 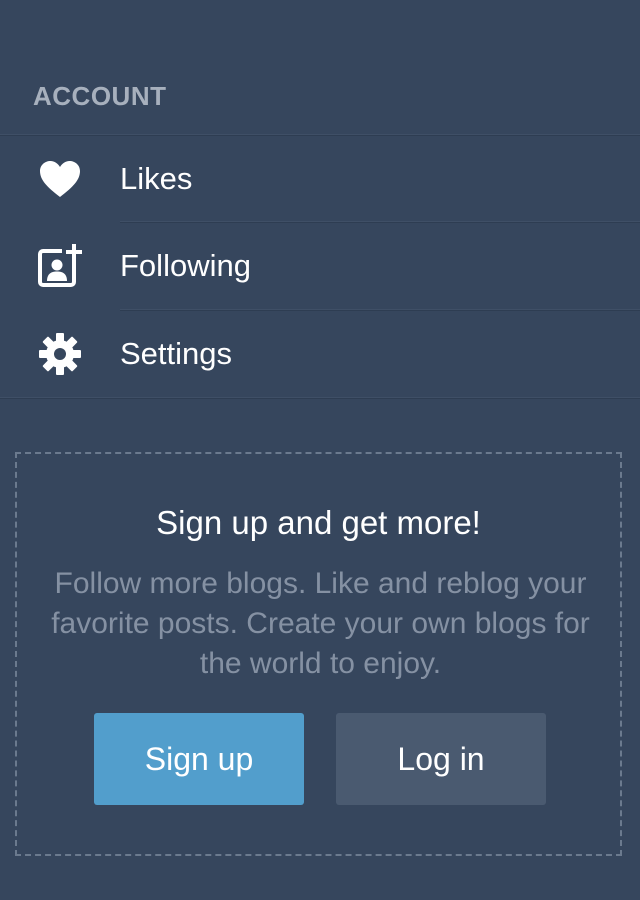 What do you see at coordinates (156, 178) in the screenshot?
I see `menu-item-label: Likes` at bounding box center [156, 178].